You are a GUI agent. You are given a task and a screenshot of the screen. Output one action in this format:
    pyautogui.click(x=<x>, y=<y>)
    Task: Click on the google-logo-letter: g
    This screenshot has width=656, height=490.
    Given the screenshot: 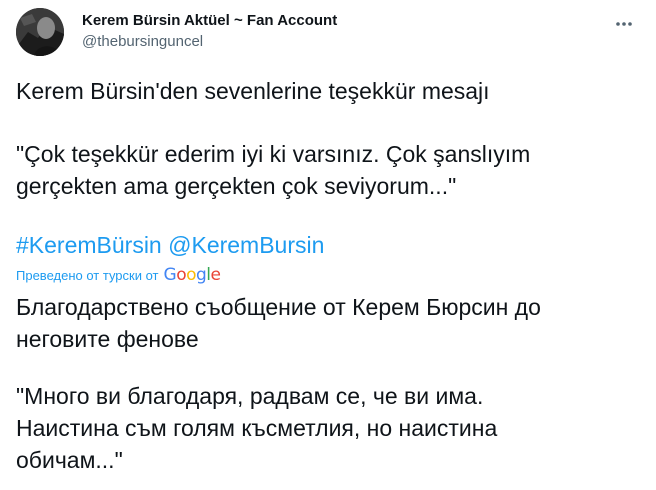 What is the action you would take?
    pyautogui.click(x=201, y=275)
    